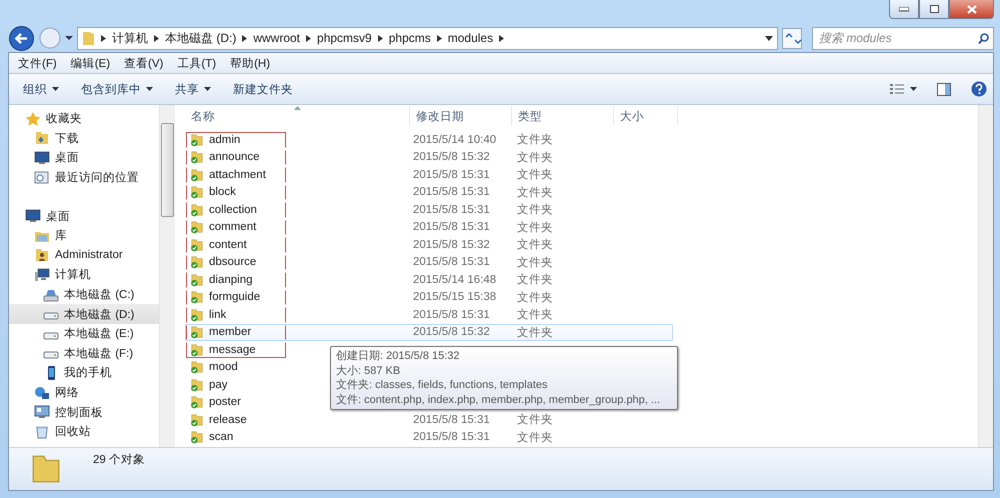 The height and width of the screenshot is (498, 1000). I want to click on tooltip-line: 文件夹: classes, fields, functions, templates, so click(442, 385).